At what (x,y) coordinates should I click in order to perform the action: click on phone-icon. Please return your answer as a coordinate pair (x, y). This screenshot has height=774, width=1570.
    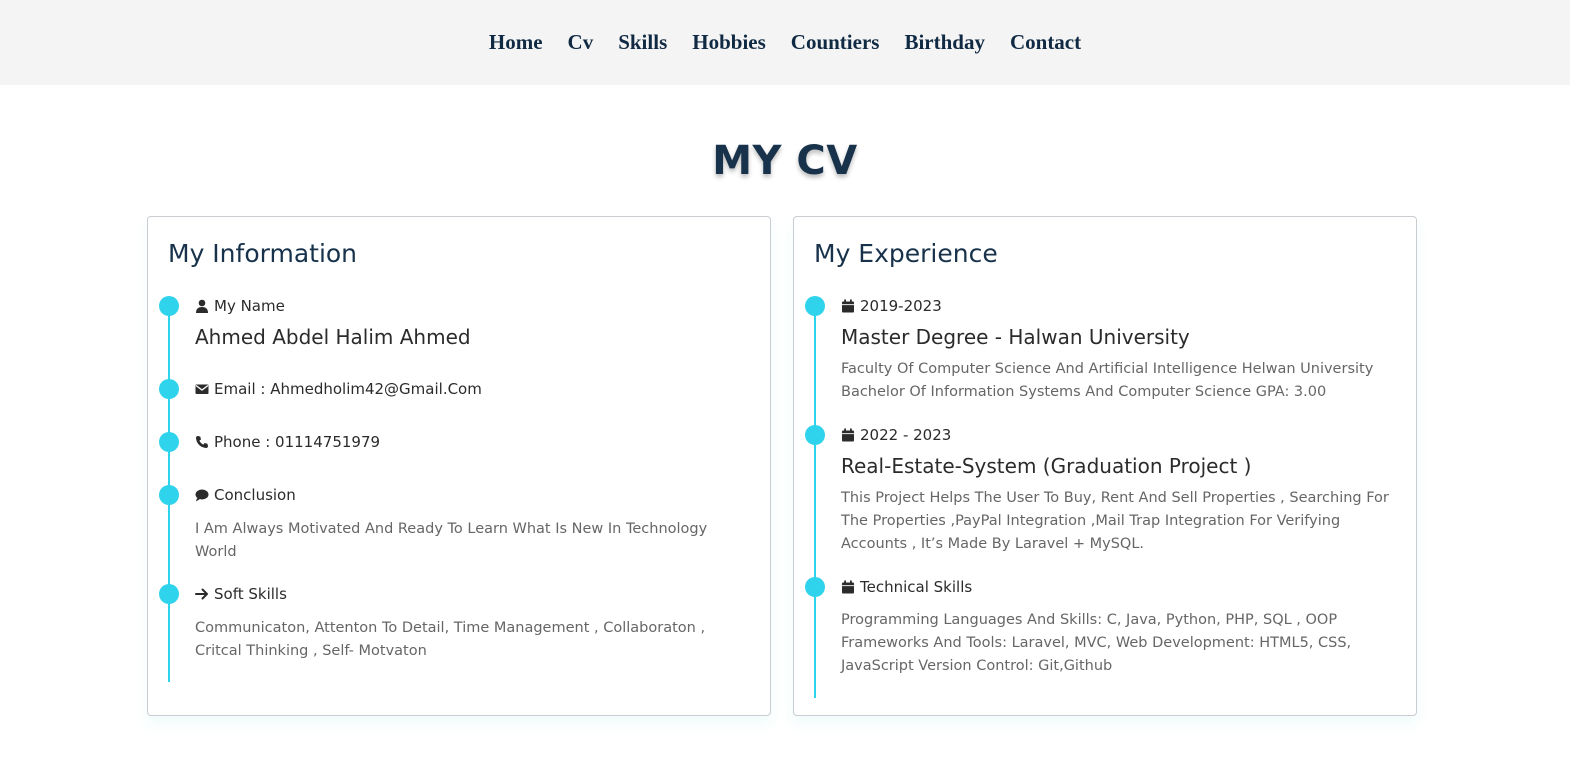
    Looking at the image, I should click on (202, 442).